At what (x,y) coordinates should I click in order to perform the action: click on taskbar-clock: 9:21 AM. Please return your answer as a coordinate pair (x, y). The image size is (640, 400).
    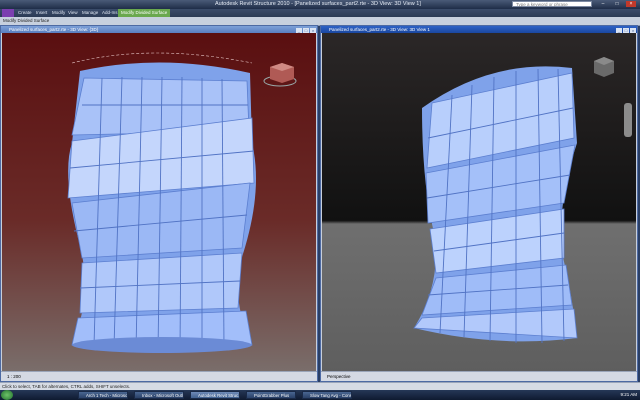
    Looking at the image, I should click on (628, 394).